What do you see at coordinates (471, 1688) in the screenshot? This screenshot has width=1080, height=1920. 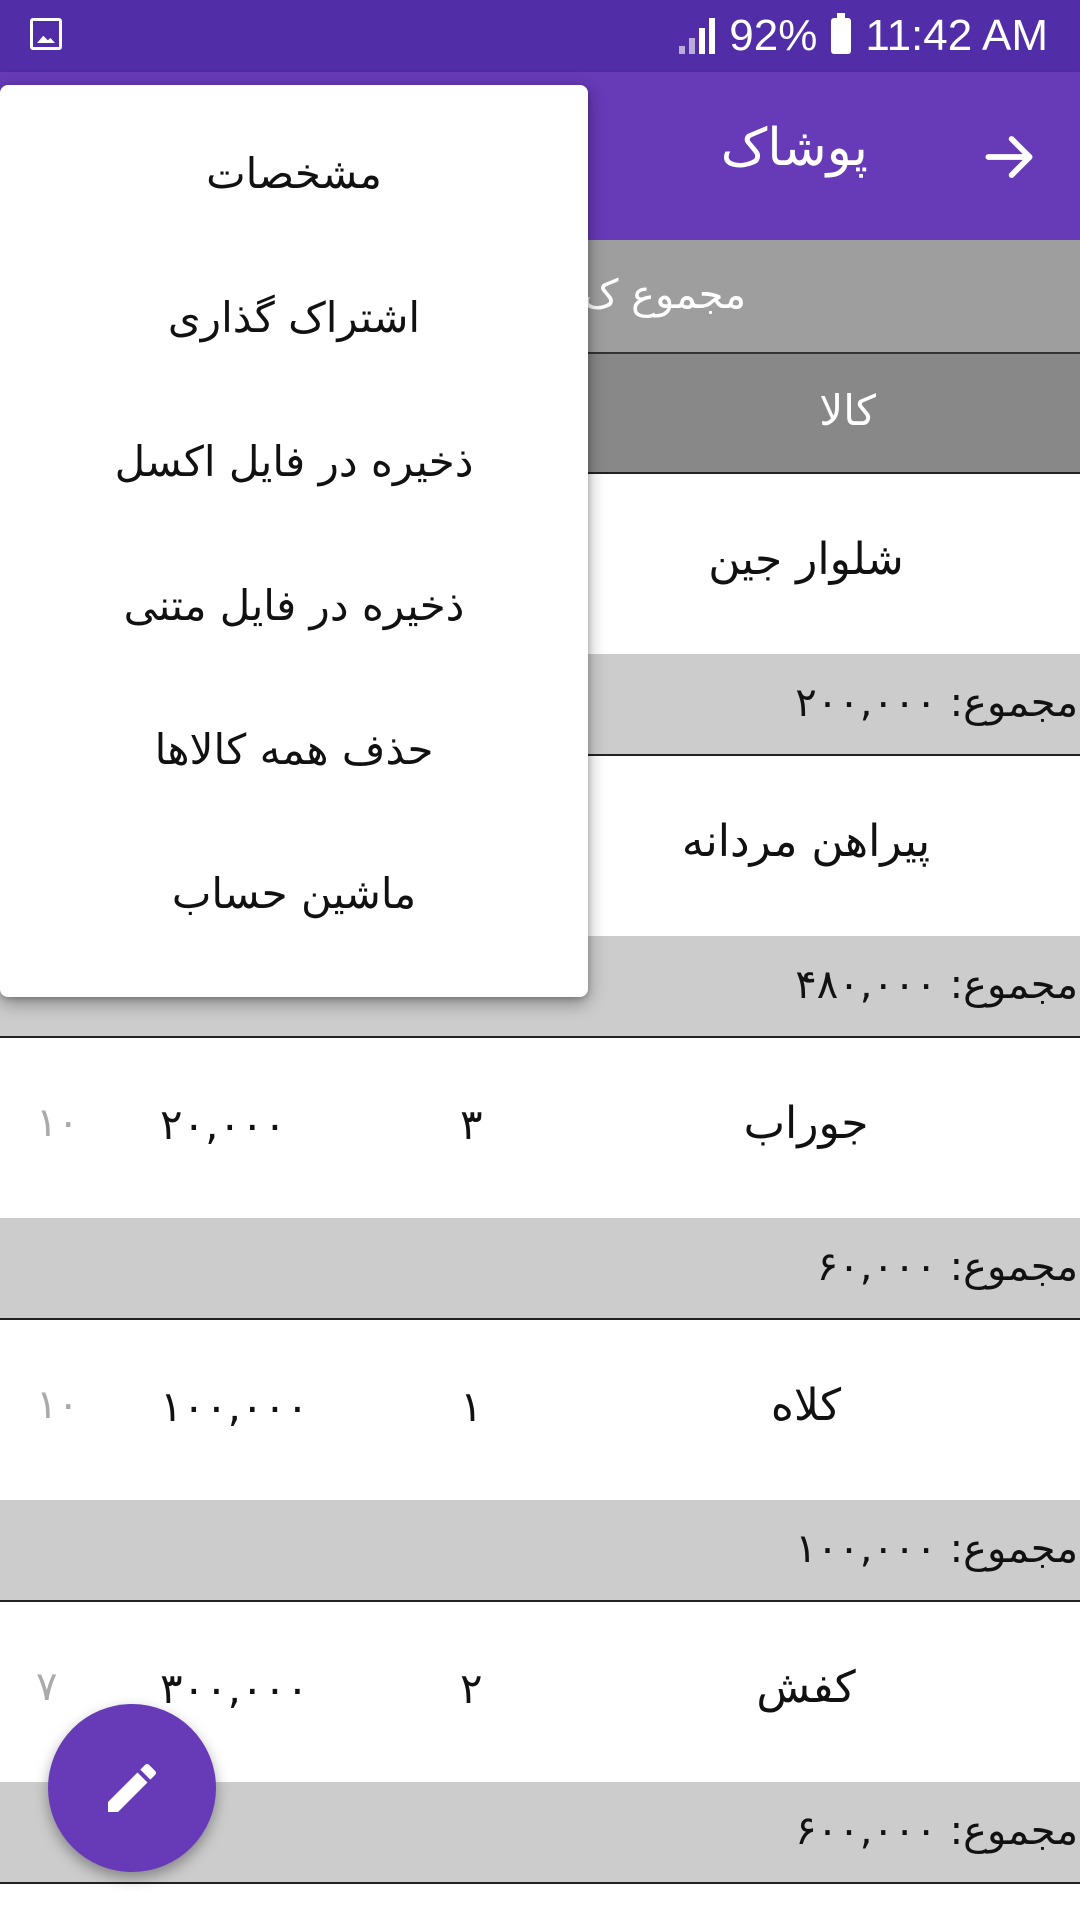 I see `item-quantity: ۲` at bounding box center [471, 1688].